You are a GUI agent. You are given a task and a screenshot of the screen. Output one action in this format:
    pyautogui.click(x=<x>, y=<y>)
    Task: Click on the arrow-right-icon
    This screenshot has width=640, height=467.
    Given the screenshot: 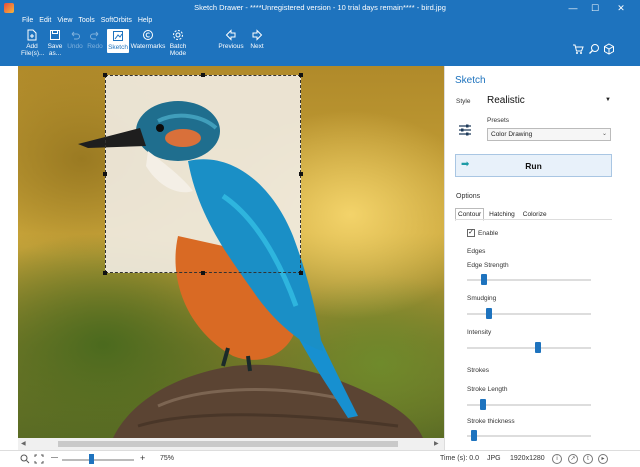 What is the action you would take?
    pyautogui.click(x=257, y=35)
    